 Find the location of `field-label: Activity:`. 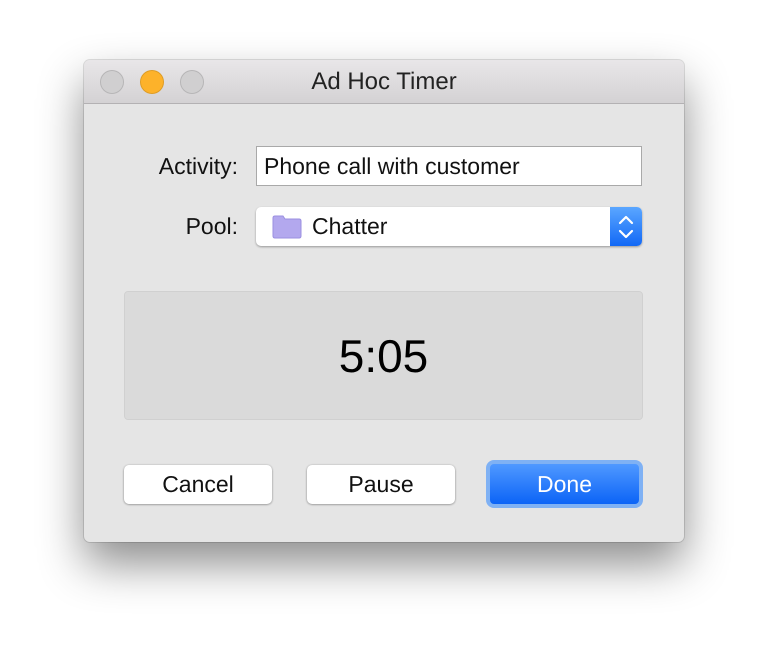

field-label: Activity: is located at coordinates (198, 166).